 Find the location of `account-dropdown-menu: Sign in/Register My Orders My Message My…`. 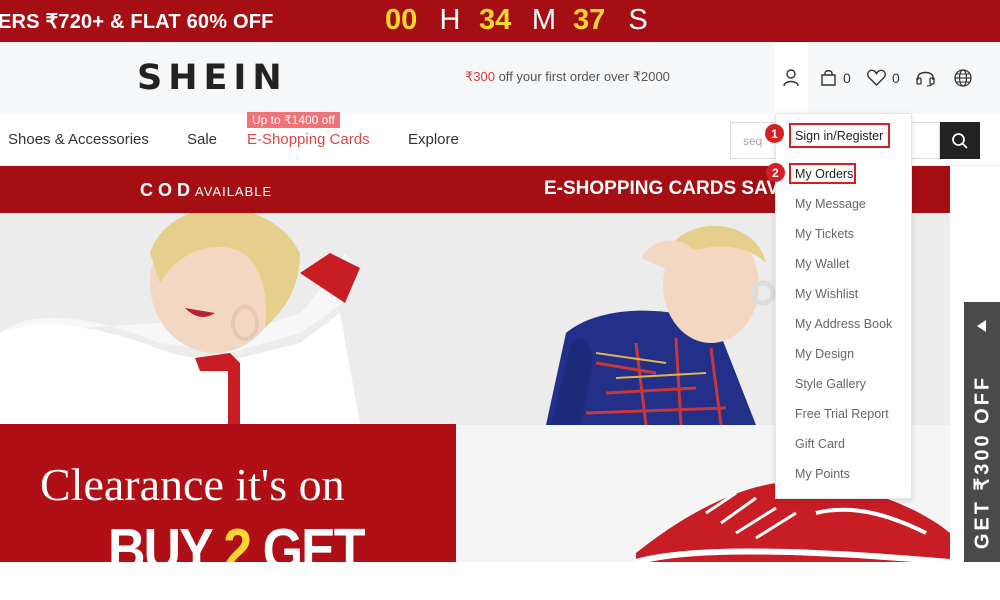

account-dropdown-menu: Sign in/Register My Orders My Message My… is located at coordinates (843, 306).